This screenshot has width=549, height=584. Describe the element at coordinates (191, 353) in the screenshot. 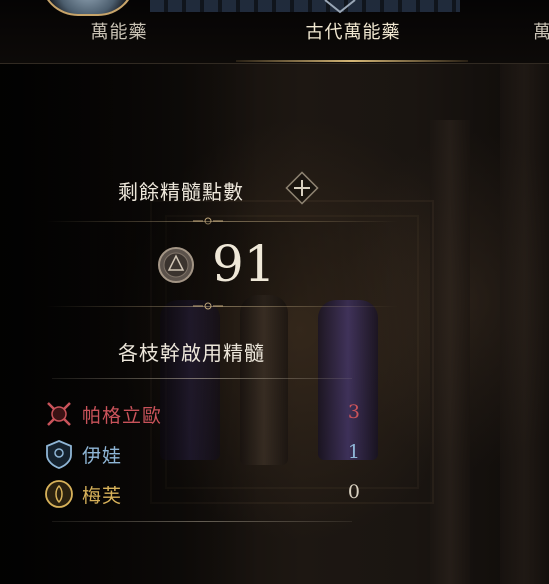

I see `branch-essence-title: 各枝幹啟用精髓` at that location.